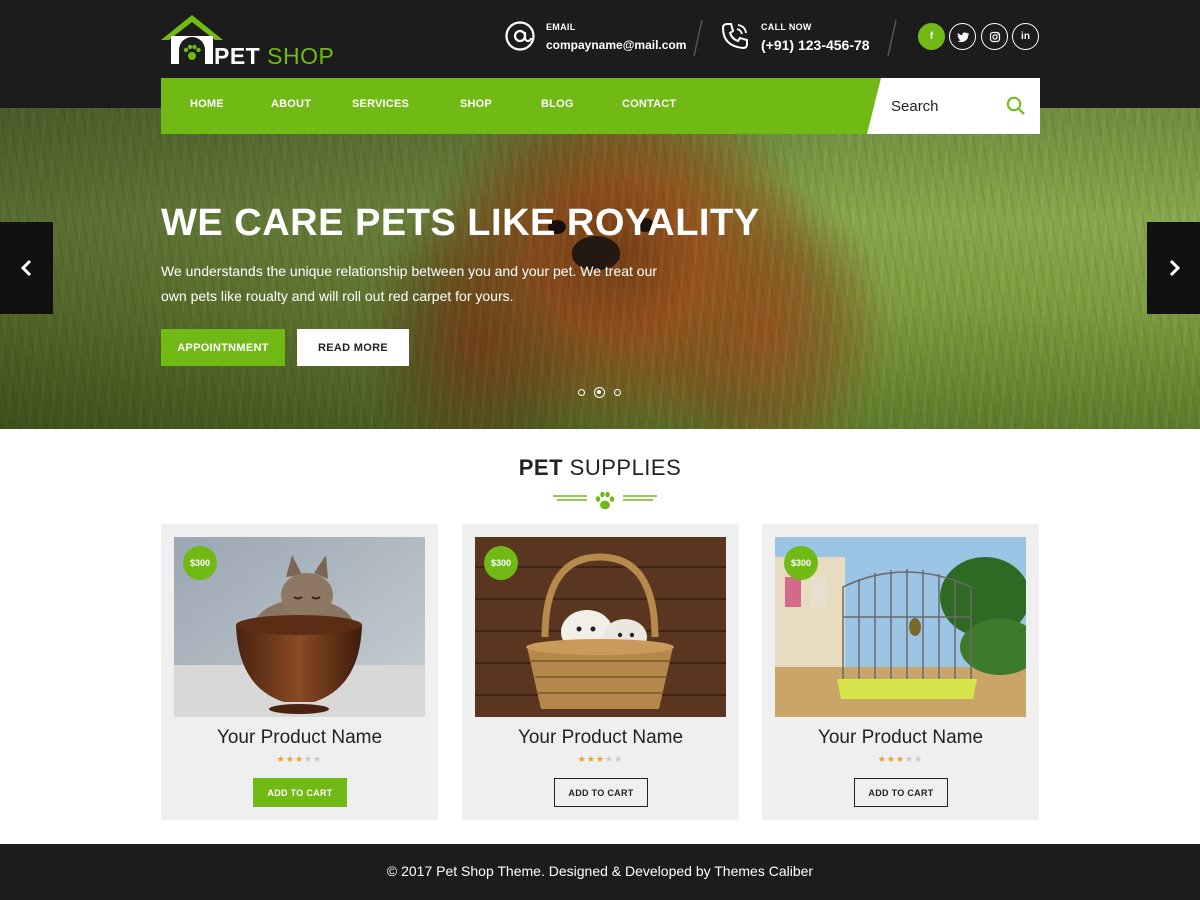 The height and width of the screenshot is (900, 1200). I want to click on instagram-icon, so click(994, 36).